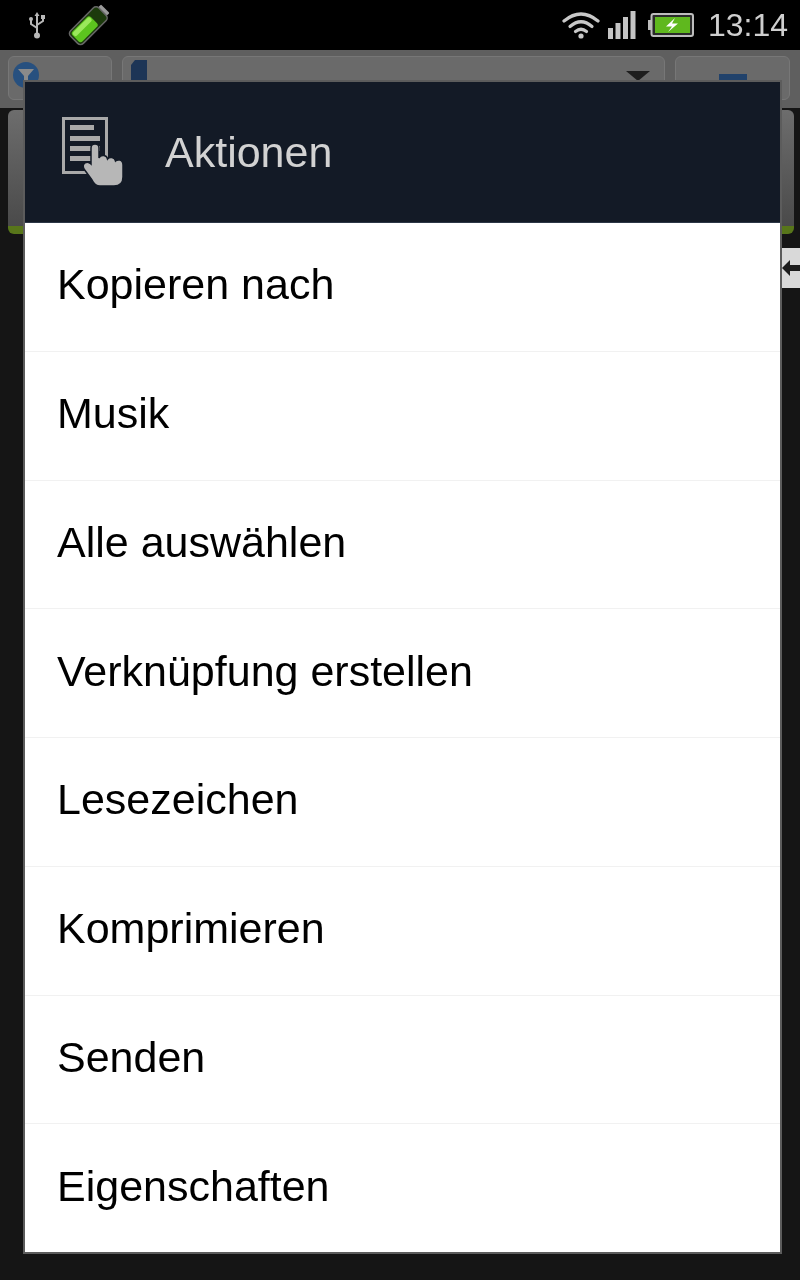 The height and width of the screenshot is (1280, 800). Describe the element at coordinates (138, 70) in the screenshot. I see `file-icon` at that location.